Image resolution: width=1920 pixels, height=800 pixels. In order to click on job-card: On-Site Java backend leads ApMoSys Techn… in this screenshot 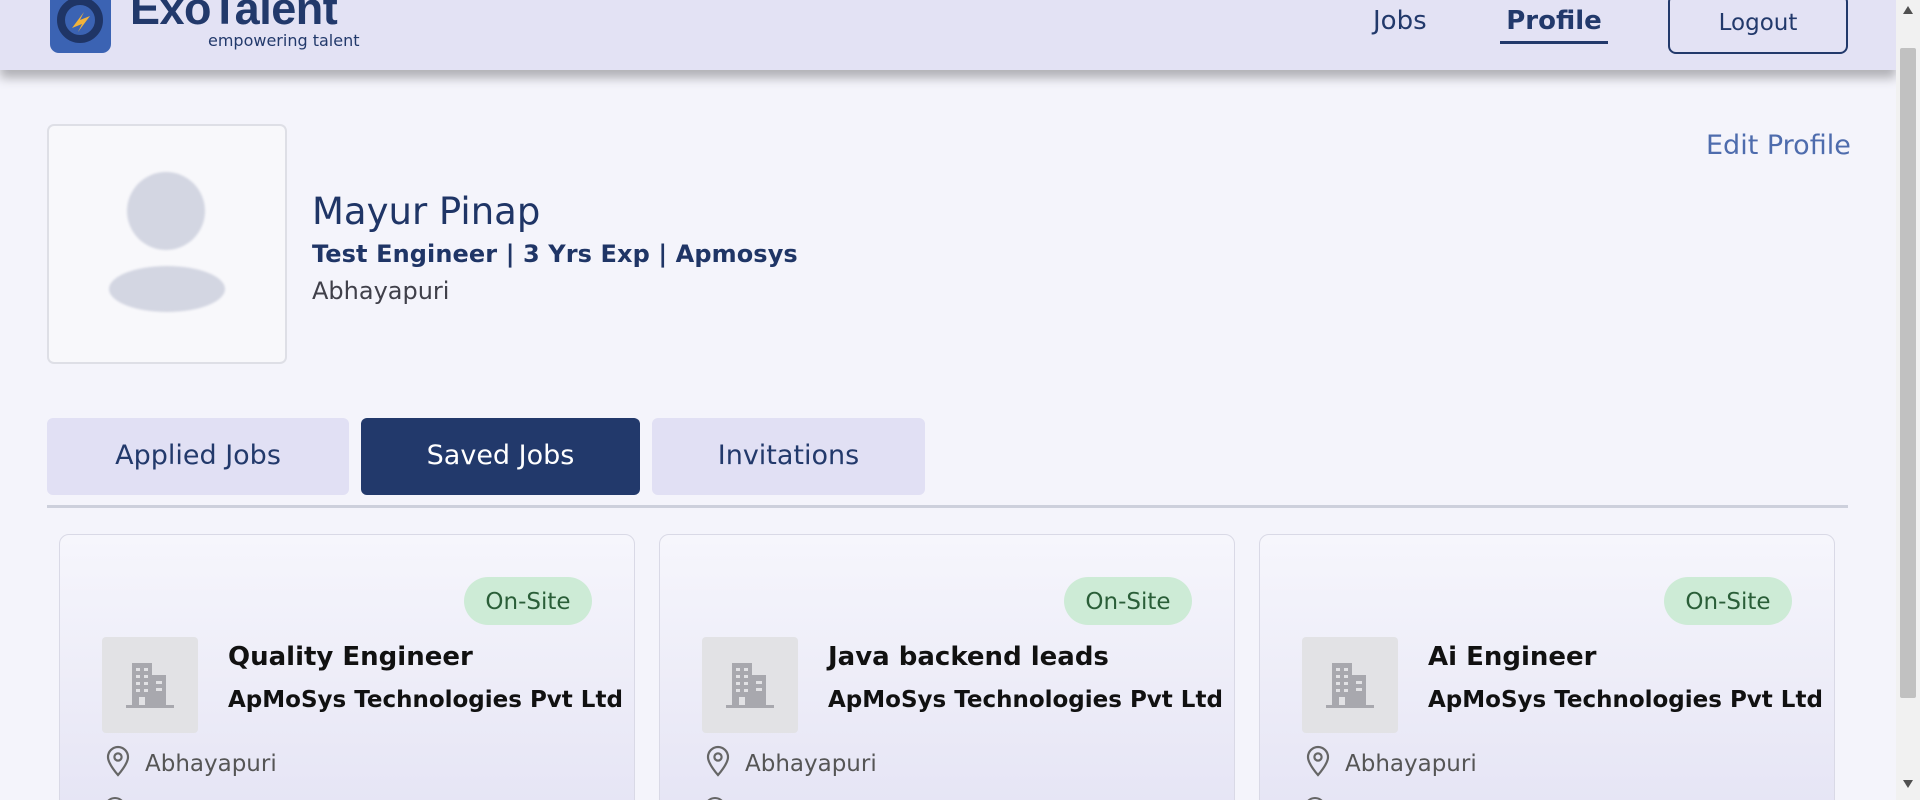, I will do `click(947, 667)`.